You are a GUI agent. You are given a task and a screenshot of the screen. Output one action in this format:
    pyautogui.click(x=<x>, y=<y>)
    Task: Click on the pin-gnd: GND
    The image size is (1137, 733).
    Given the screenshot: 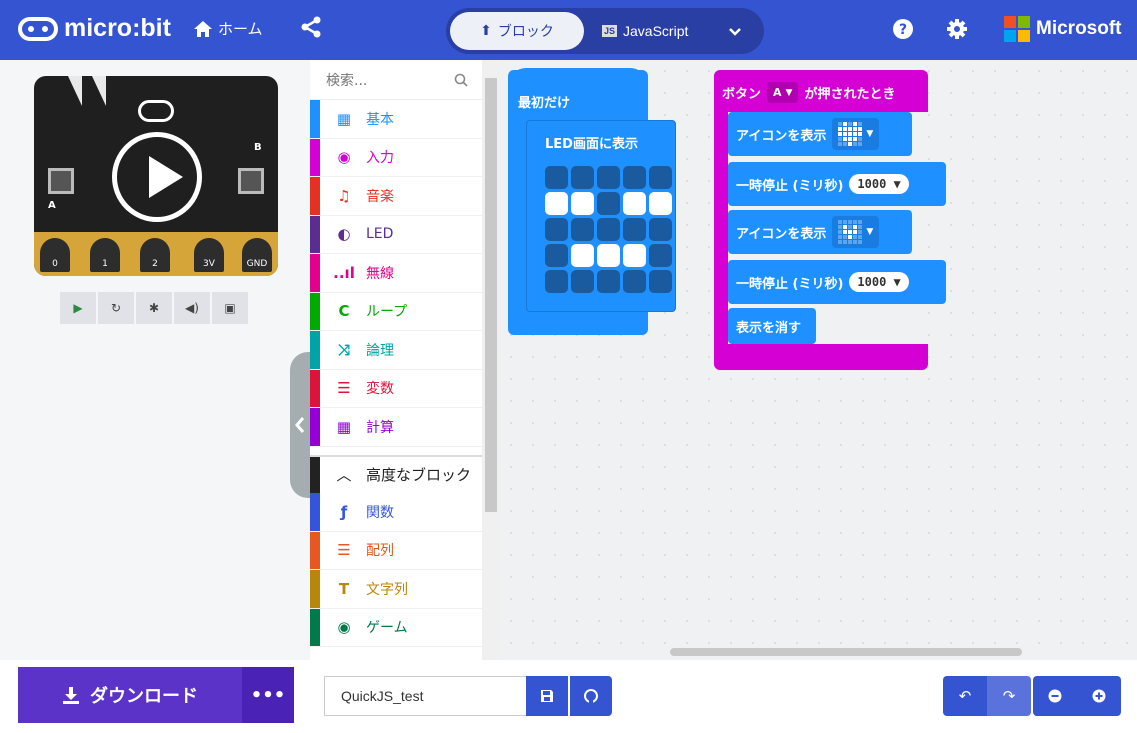 What is the action you would take?
    pyautogui.click(x=257, y=255)
    